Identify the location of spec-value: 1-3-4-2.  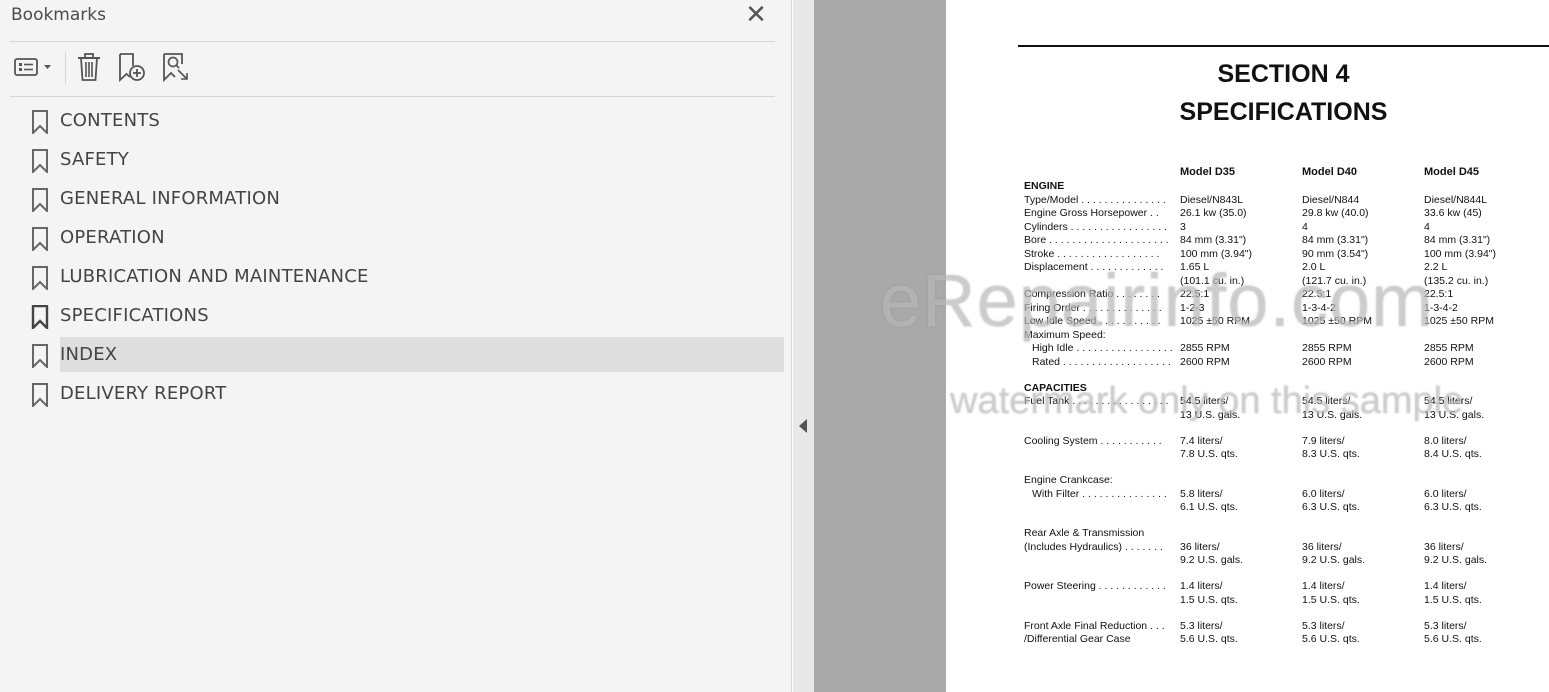
(1441, 307).